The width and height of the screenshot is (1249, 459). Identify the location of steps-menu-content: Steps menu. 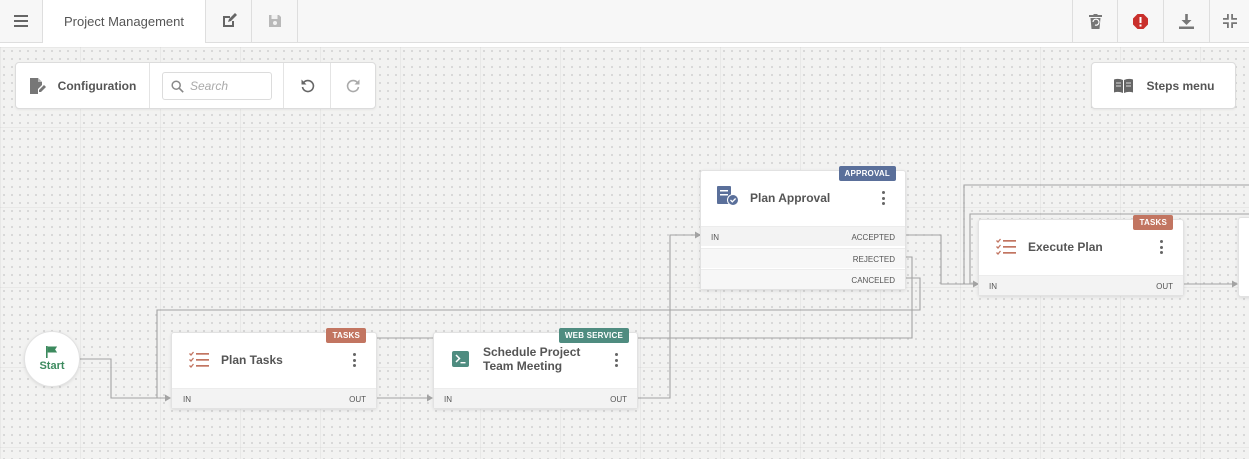
(1164, 85).